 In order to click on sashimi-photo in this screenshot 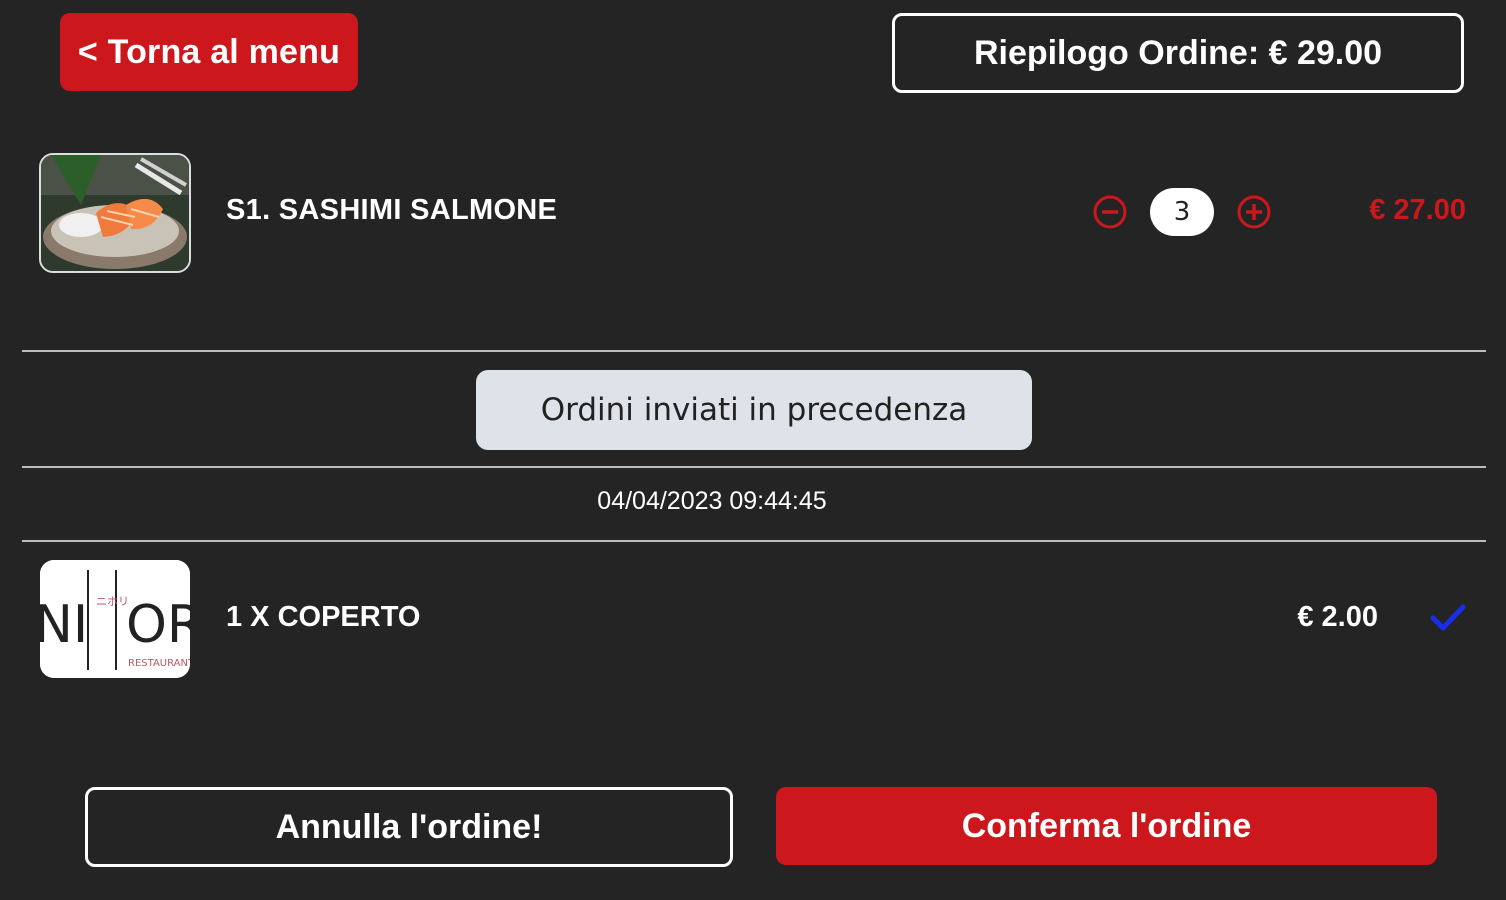, I will do `click(115, 213)`.